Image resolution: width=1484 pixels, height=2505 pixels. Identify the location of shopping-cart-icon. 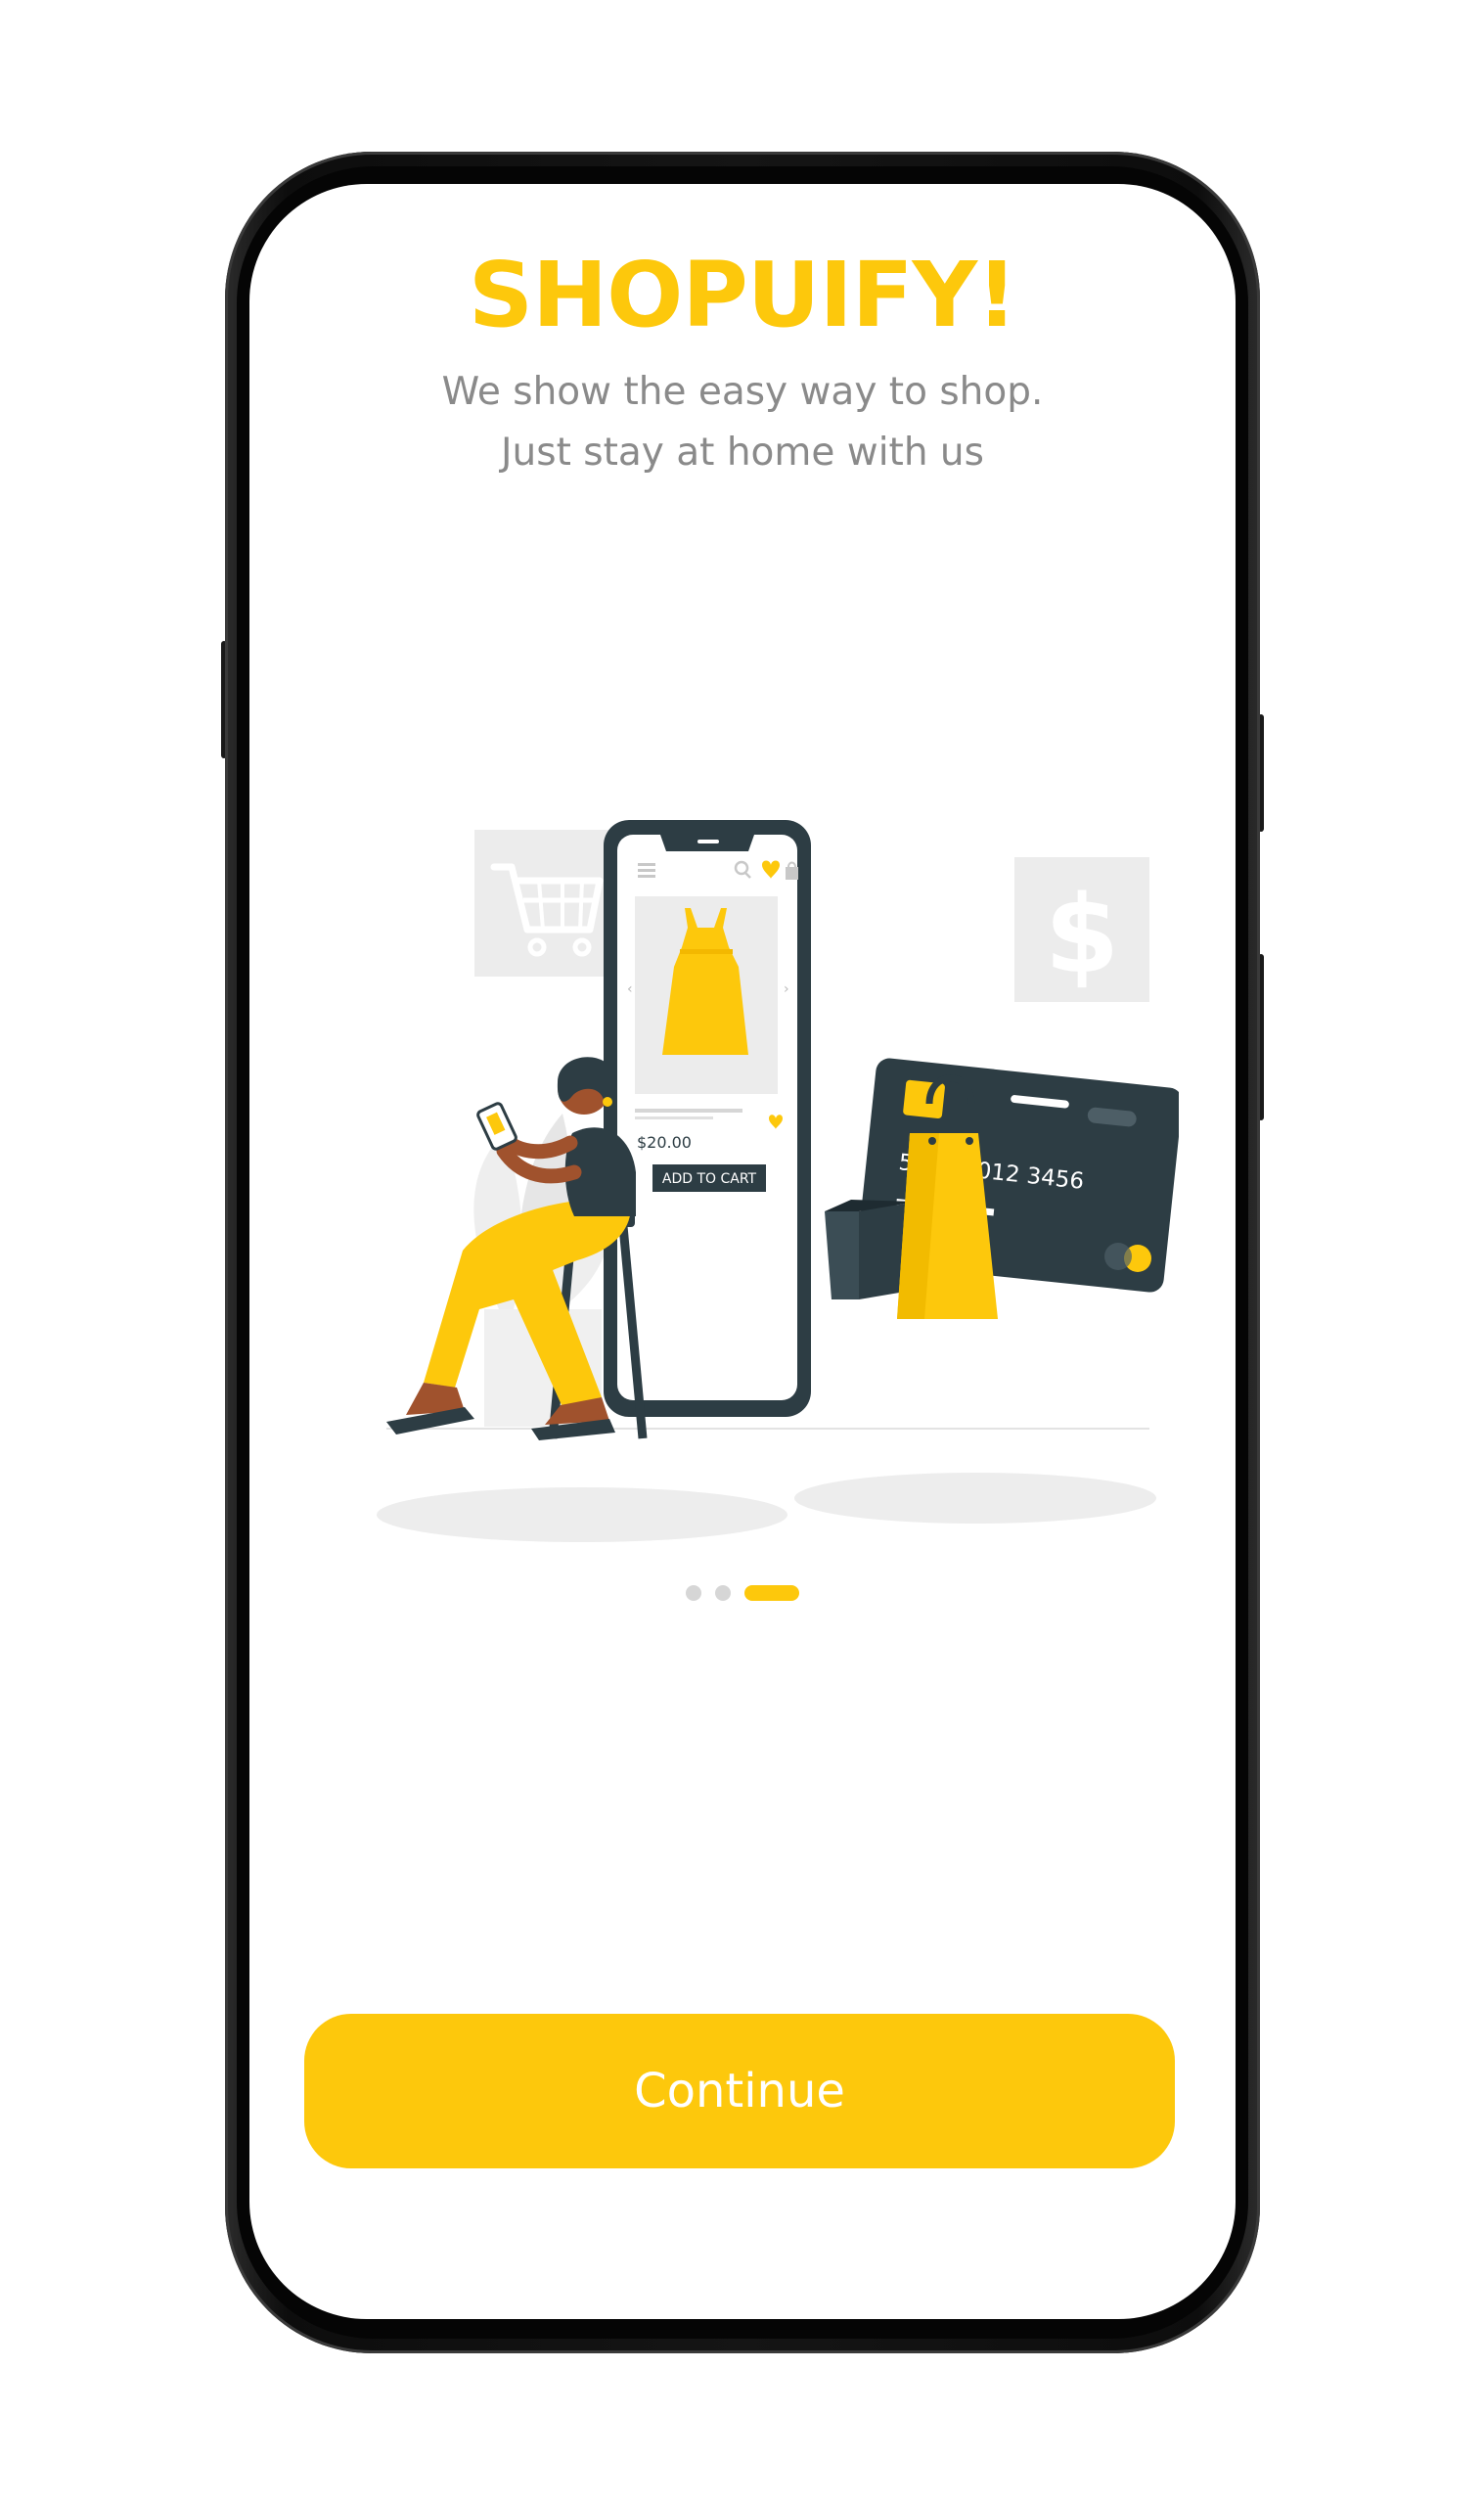
(542, 903).